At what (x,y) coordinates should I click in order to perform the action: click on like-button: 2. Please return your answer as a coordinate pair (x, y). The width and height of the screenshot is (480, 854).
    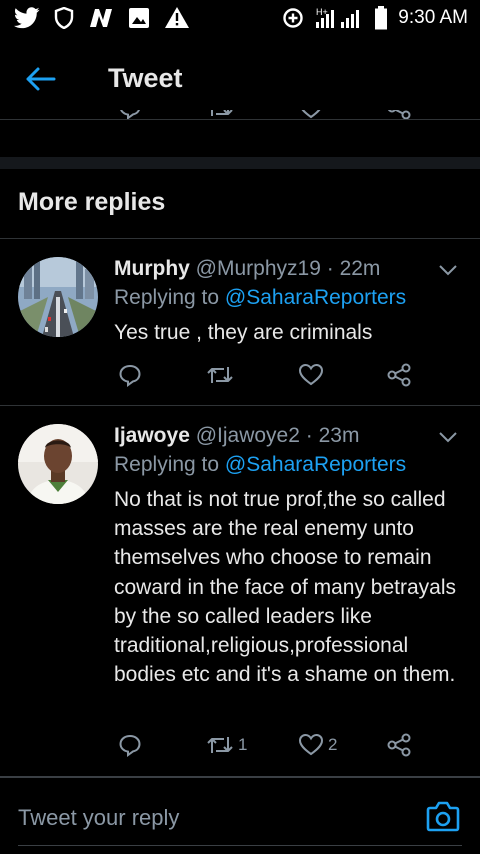
    Looking at the image, I should click on (317, 745).